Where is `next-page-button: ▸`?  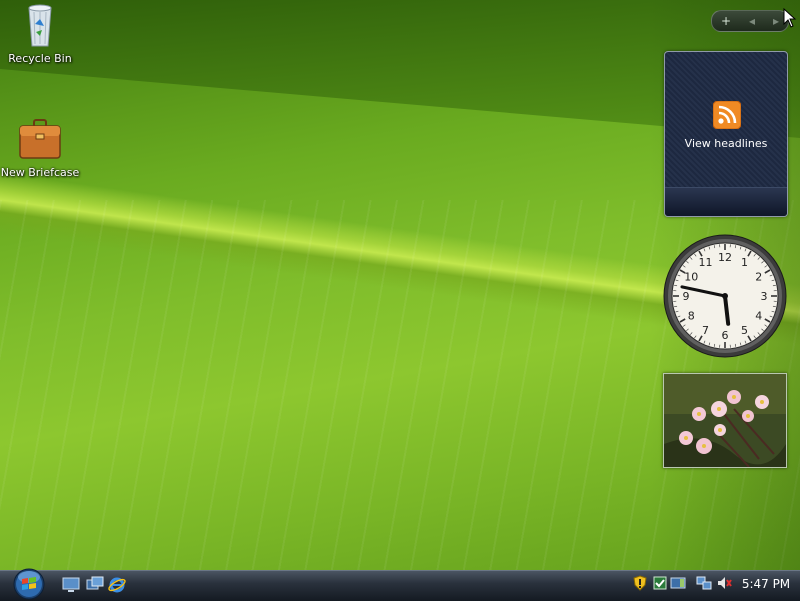
next-page-button: ▸ is located at coordinates (776, 21).